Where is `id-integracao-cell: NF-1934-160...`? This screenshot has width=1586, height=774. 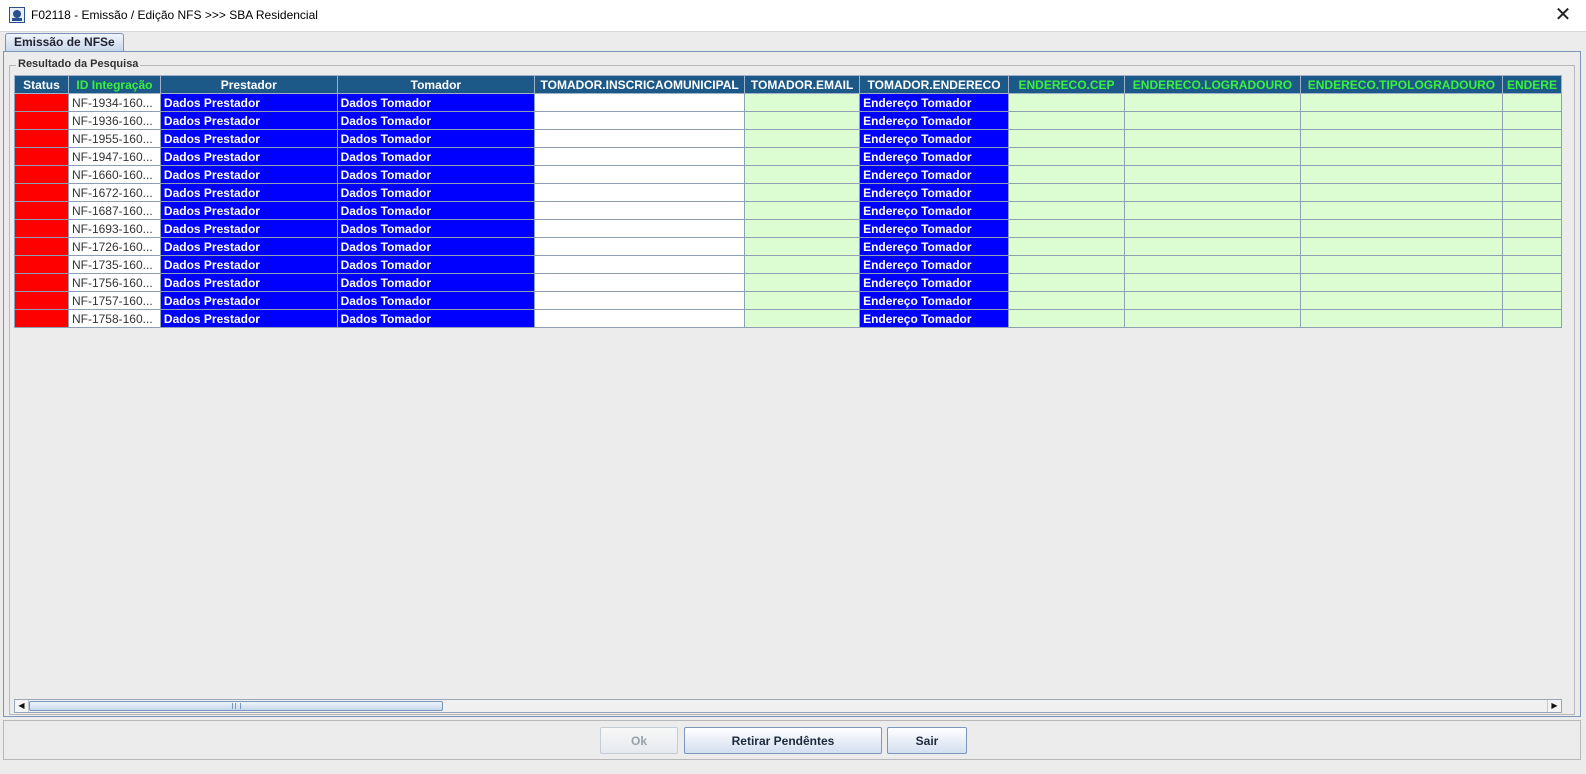 id-integracao-cell: NF-1934-160... is located at coordinates (114, 102).